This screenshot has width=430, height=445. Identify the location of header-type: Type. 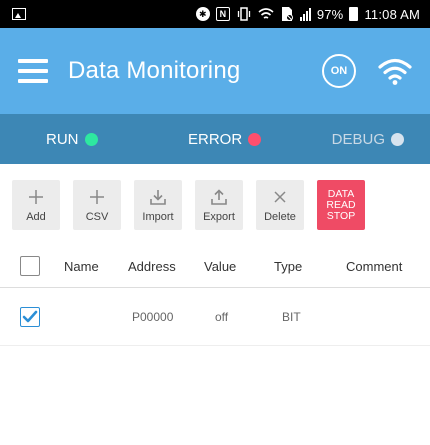
(288, 266).